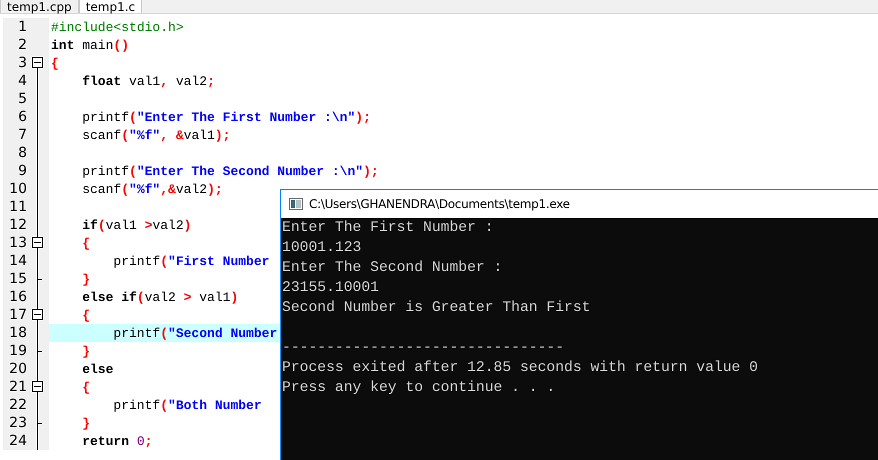  Describe the element at coordinates (22, 27) in the screenshot. I see `line-number: 1` at that location.